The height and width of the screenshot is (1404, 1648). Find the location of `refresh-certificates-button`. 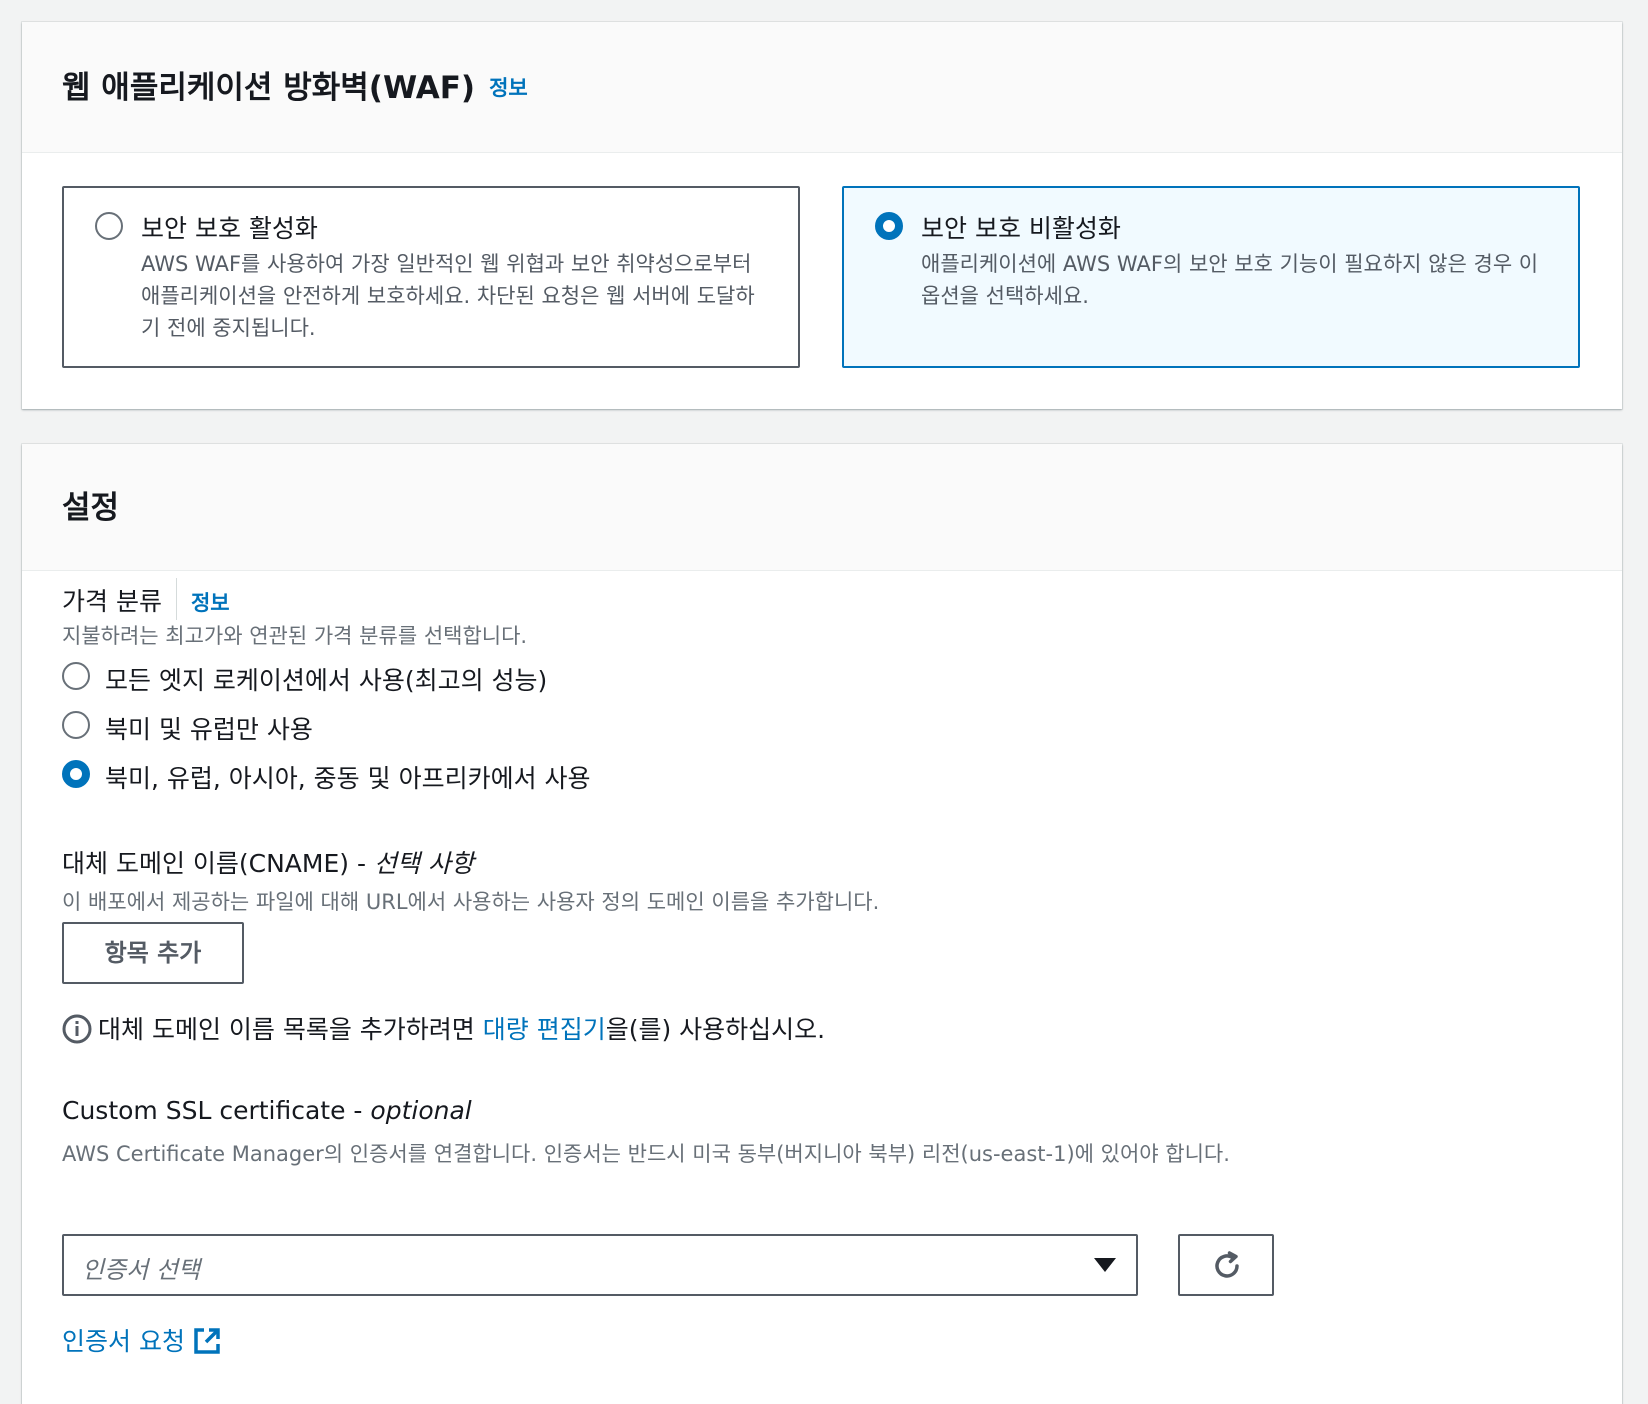

refresh-certificates-button is located at coordinates (1226, 1265).